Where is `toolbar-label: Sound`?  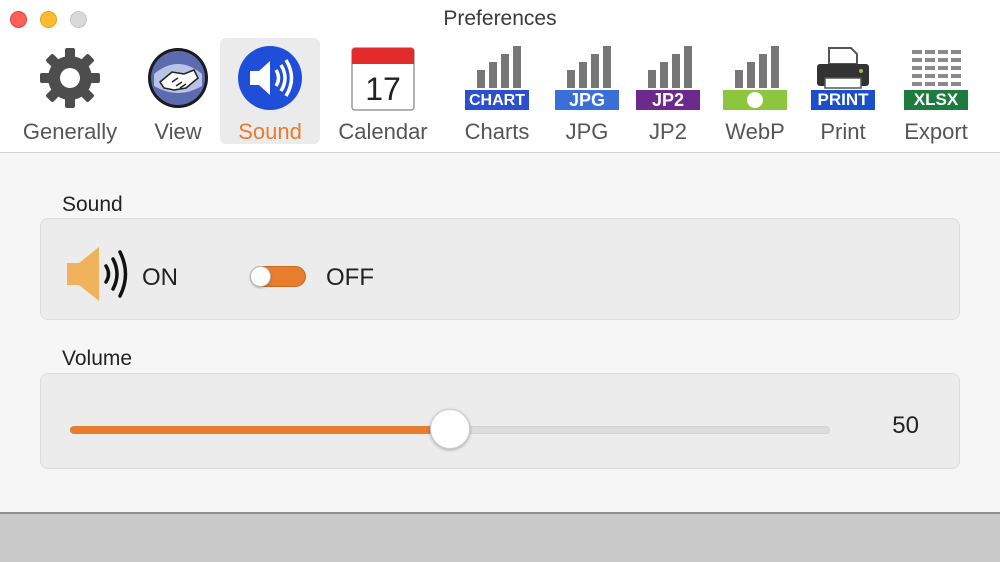
toolbar-label: Sound is located at coordinates (270, 131).